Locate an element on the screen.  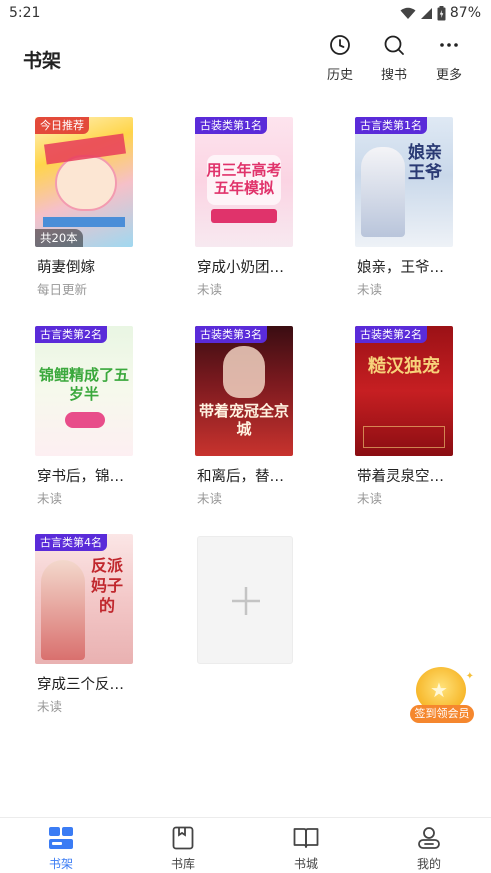
history-button: 历史 is located at coordinates (340, 58).